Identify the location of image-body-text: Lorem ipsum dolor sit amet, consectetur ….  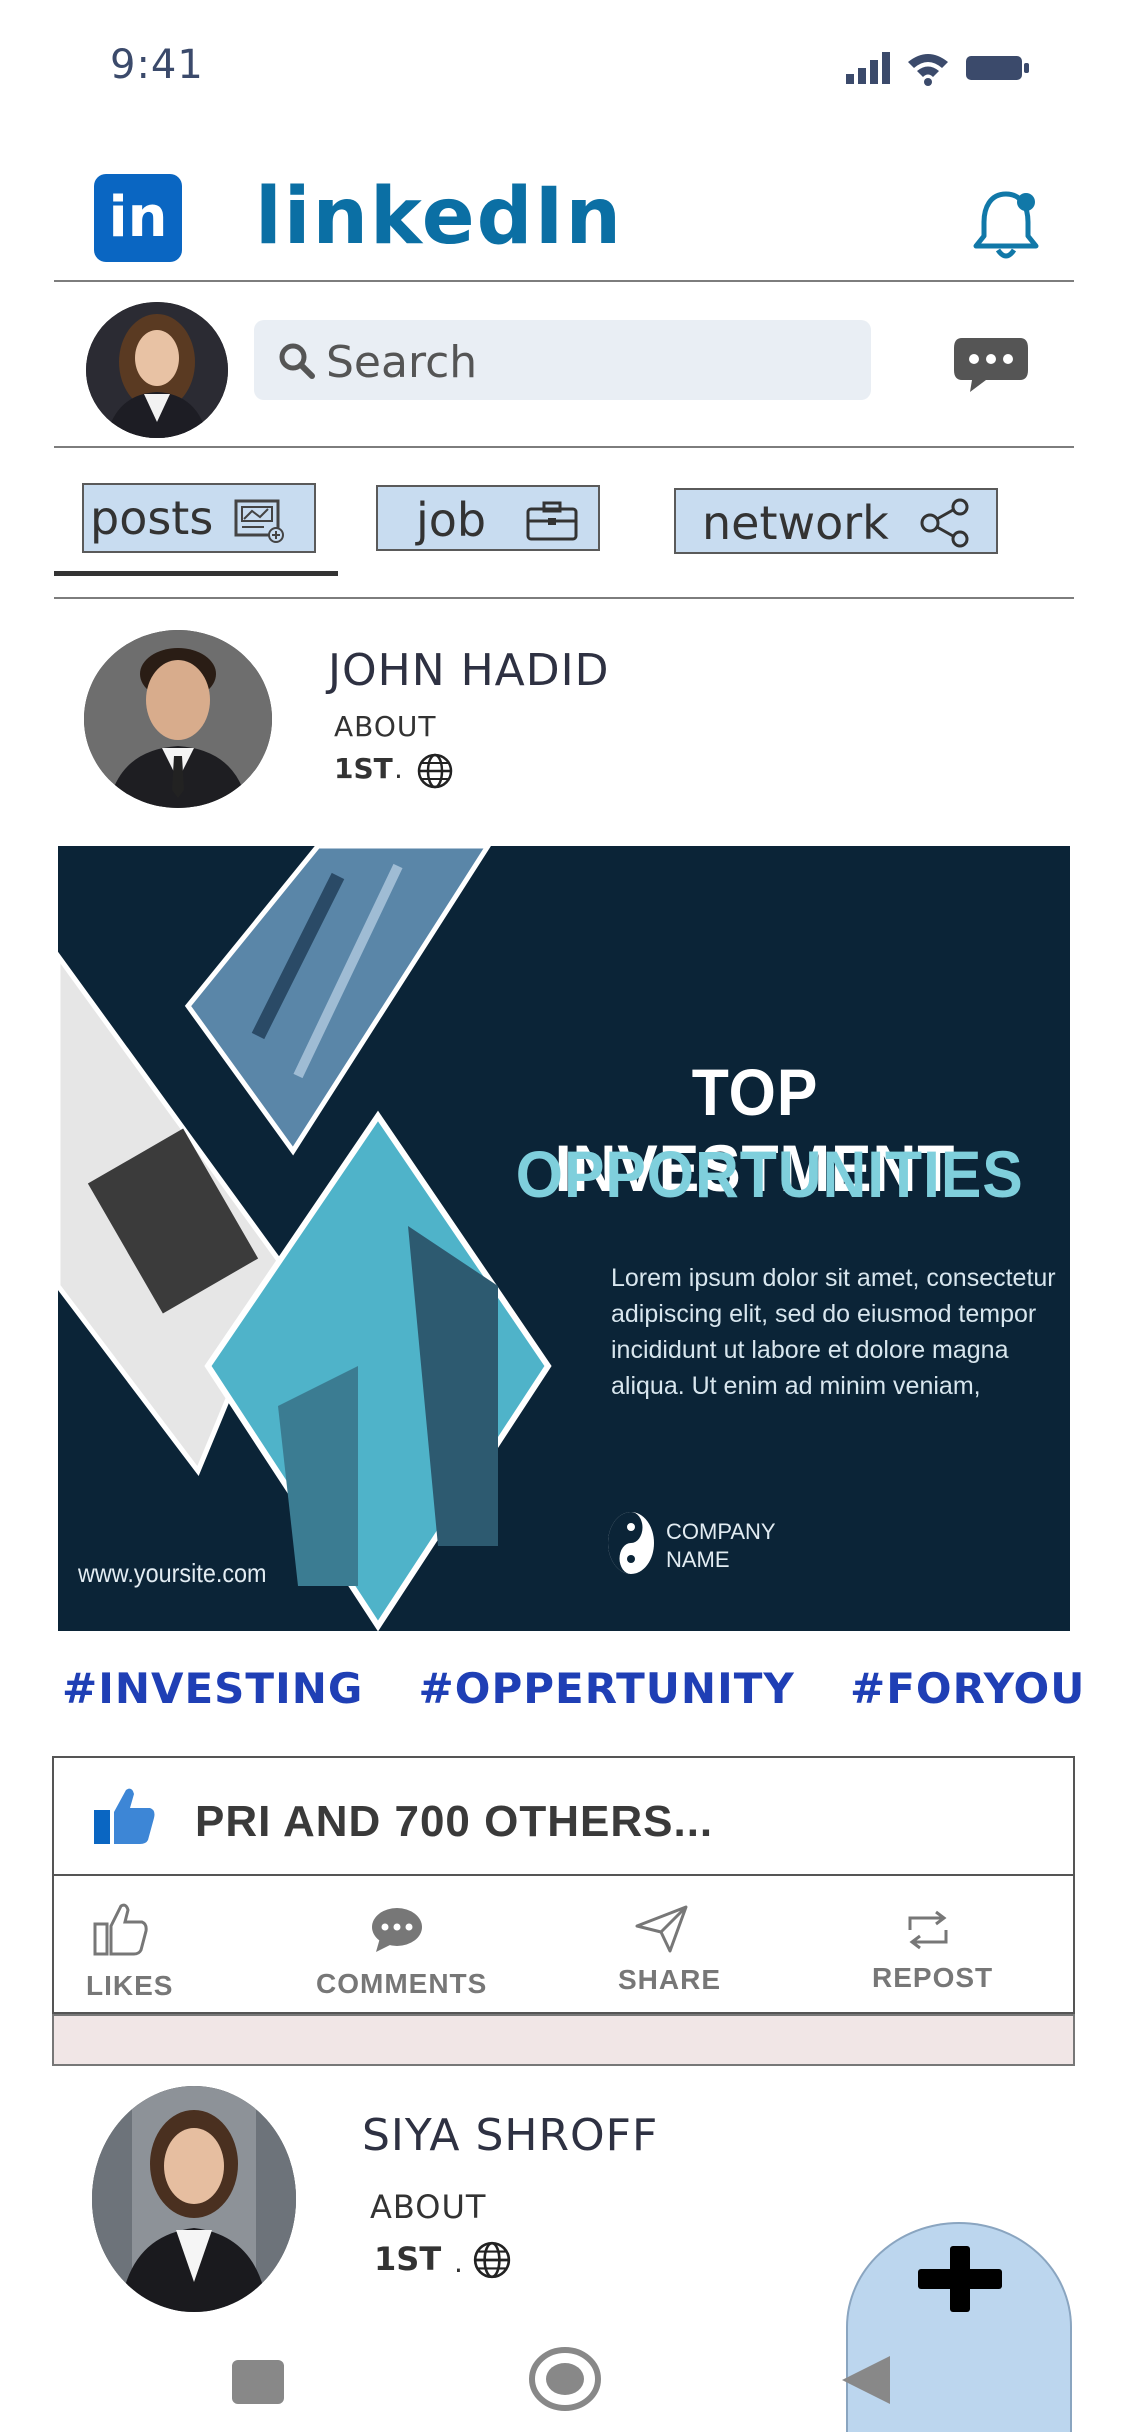
(833, 1332).